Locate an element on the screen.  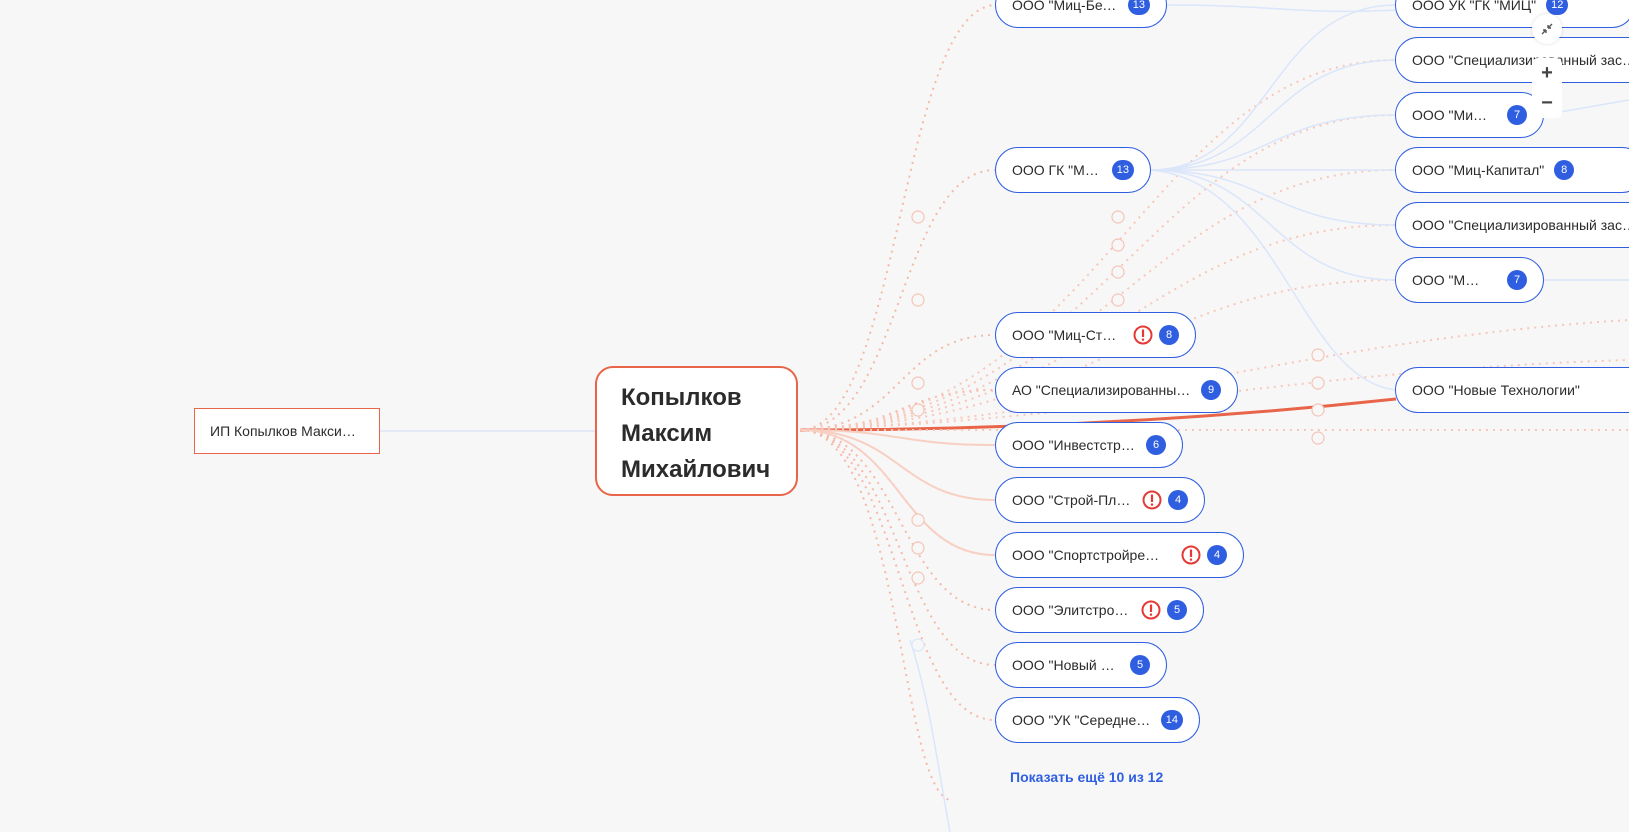
count-badge: 14 is located at coordinates (1171, 720).